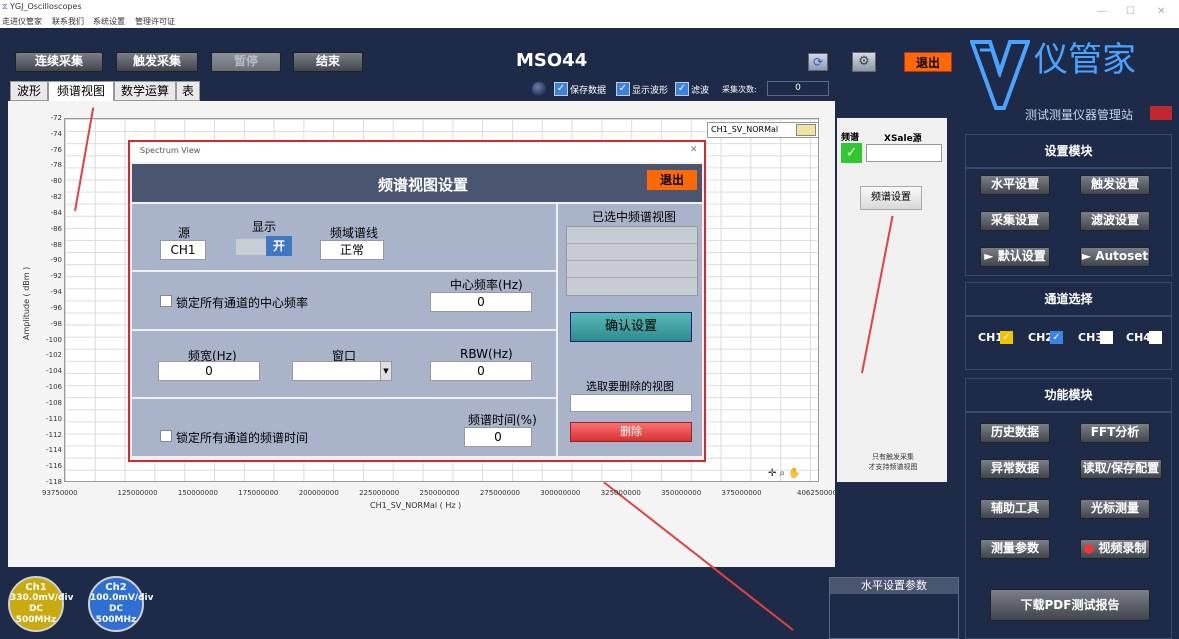 This screenshot has height=639, width=1179. Describe the element at coordinates (864, 62) in the screenshot. I see `gear-icon: ⚙` at that location.